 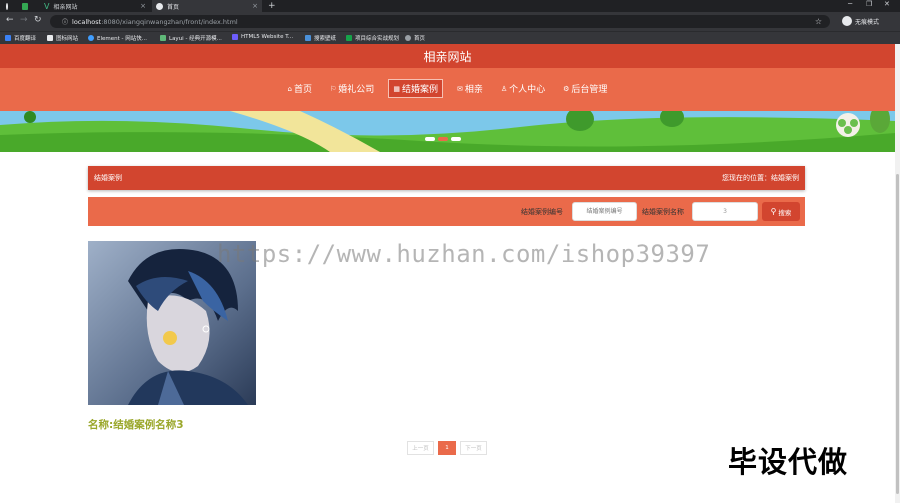 I want to click on scrollbar-thumb, so click(x=897, y=334).